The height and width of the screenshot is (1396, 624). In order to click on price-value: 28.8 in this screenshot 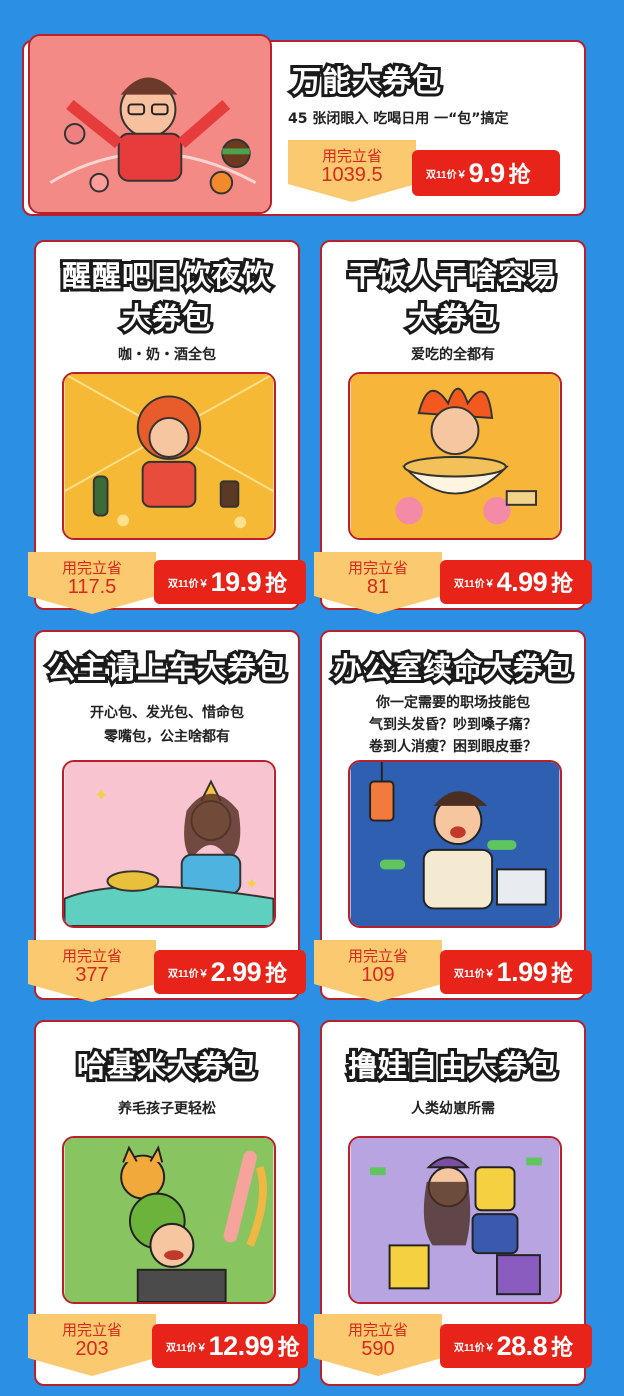, I will do `click(522, 1345)`.